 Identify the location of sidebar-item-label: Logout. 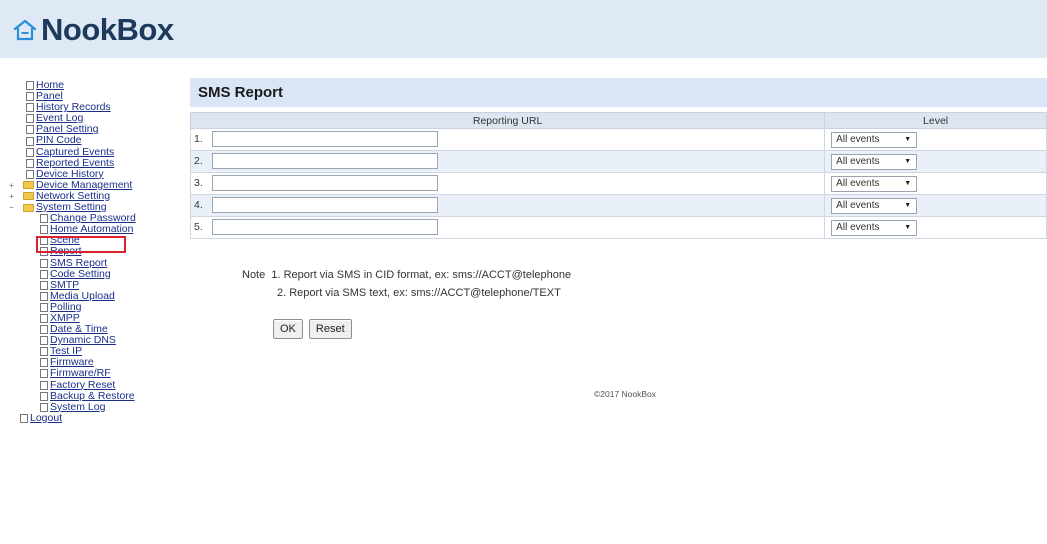
(46, 418).